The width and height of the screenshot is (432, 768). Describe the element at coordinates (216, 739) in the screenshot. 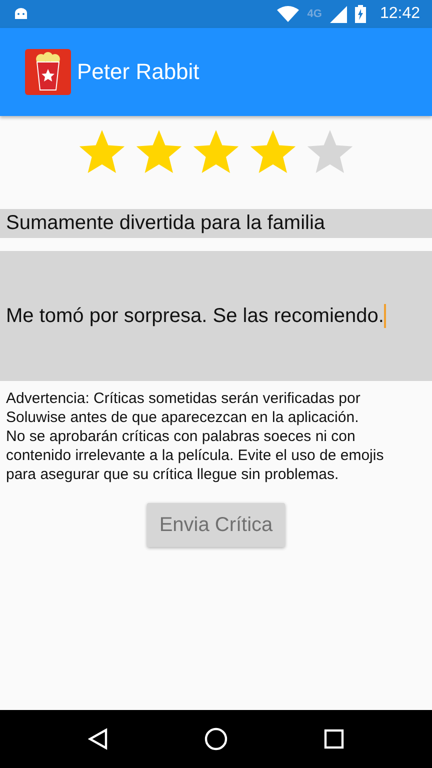

I see `home-icon` at that location.